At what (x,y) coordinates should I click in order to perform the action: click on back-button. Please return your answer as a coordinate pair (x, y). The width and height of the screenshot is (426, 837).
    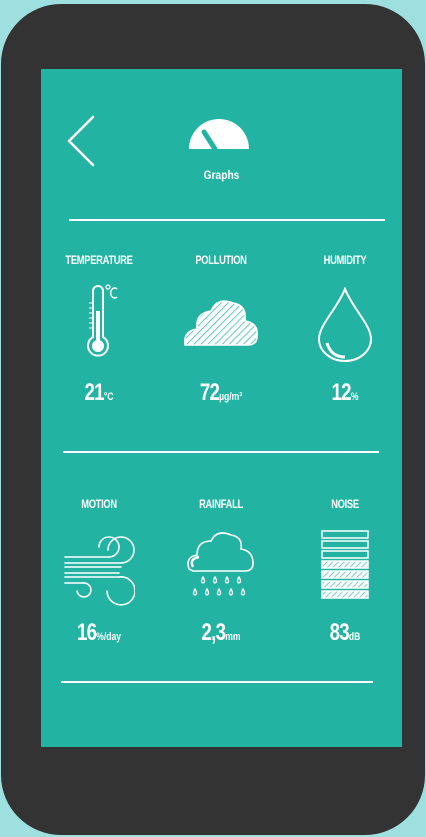
    Looking at the image, I should click on (80, 141).